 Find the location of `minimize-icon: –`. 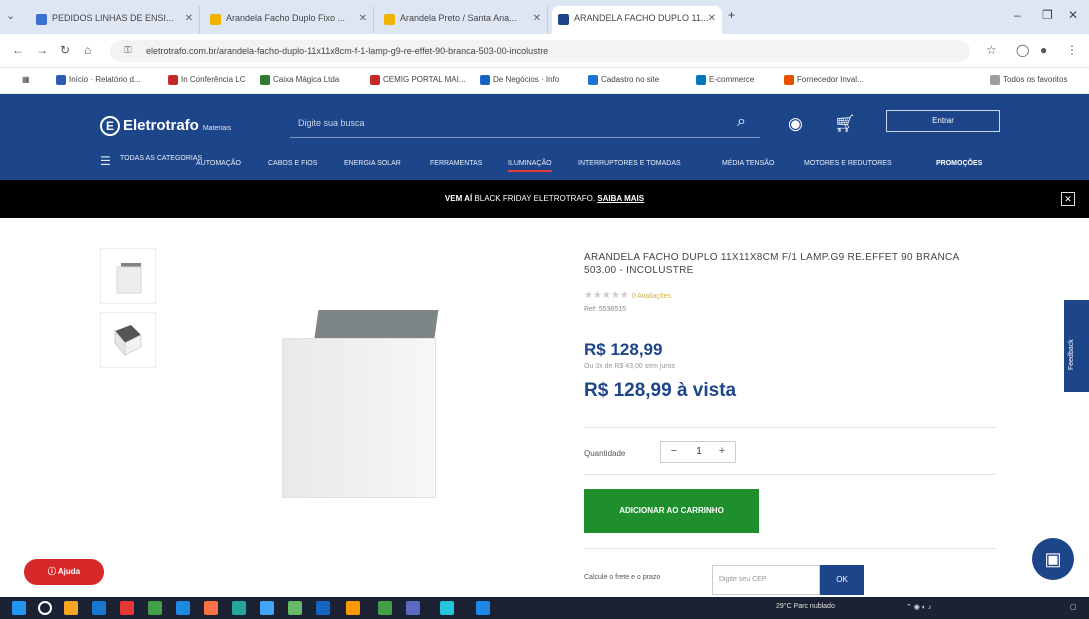

minimize-icon: – is located at coordinates (1017, 15).